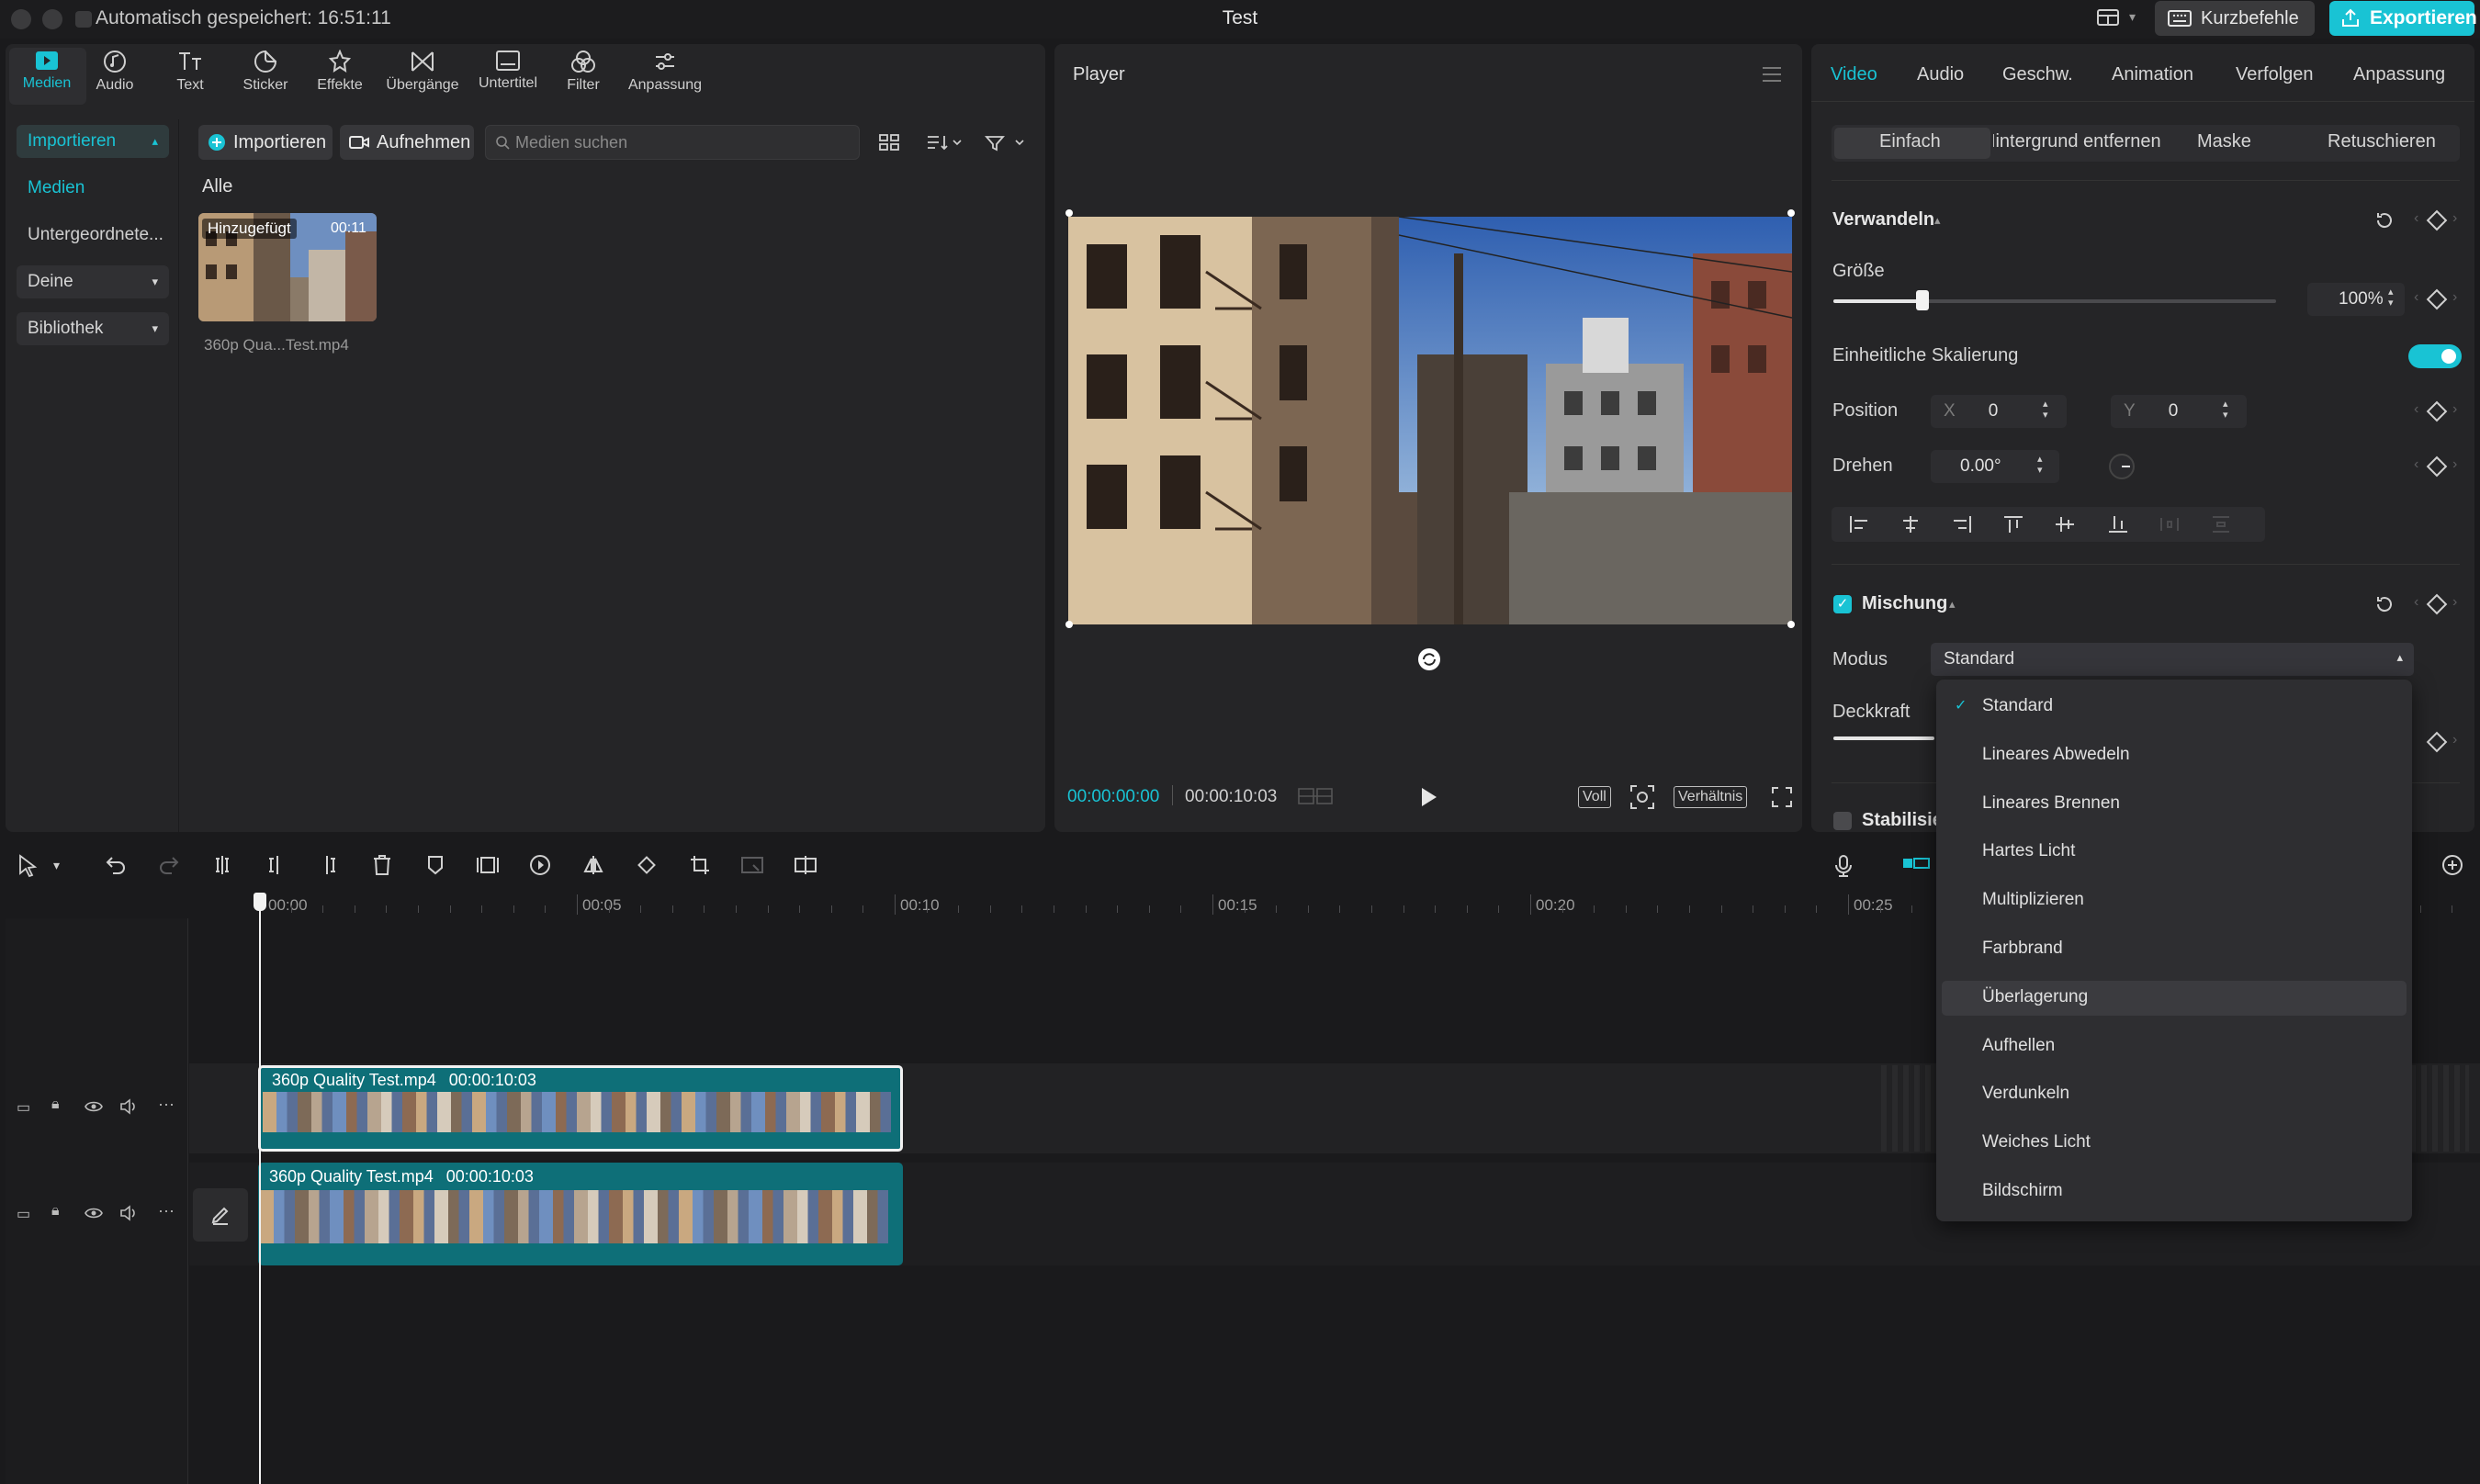 The image size is (2480, 1484). I want to click on toolbar-media: Medien, so click(47, 71).